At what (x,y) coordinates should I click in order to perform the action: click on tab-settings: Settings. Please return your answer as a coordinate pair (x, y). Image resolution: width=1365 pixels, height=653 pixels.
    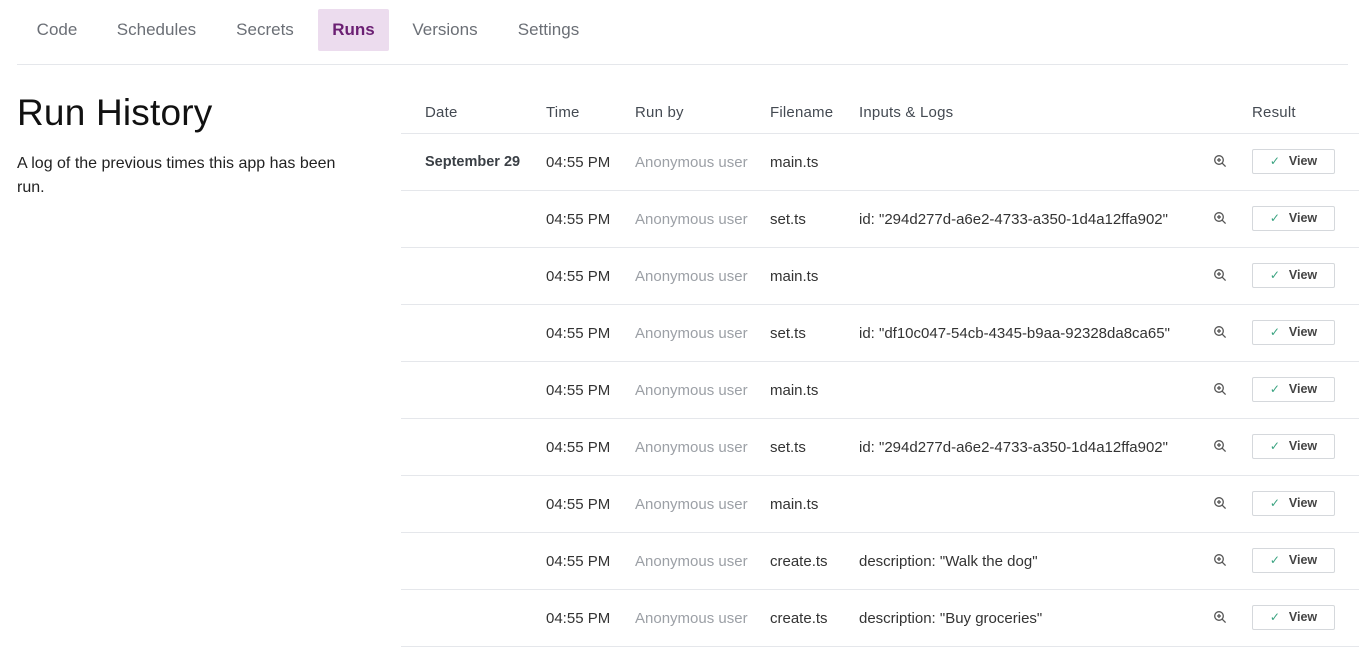
    Looking at the image, I should click on (548, 30).